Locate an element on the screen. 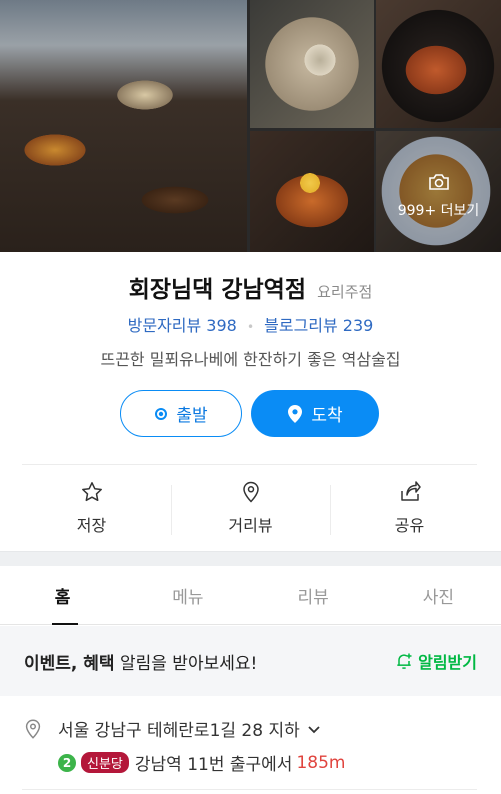 The height and width of the screenshot is (794, 501). tab-menu: 메뉴 is located at coordinates (187, 595).